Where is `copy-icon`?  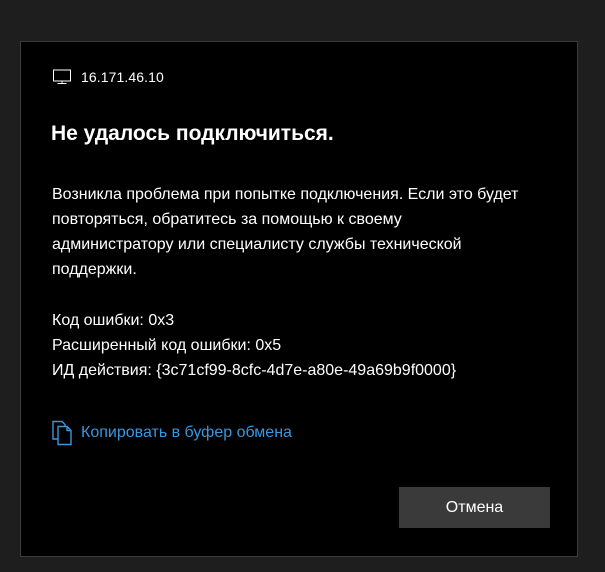
copy-icon is located at coordinates (63, 433).